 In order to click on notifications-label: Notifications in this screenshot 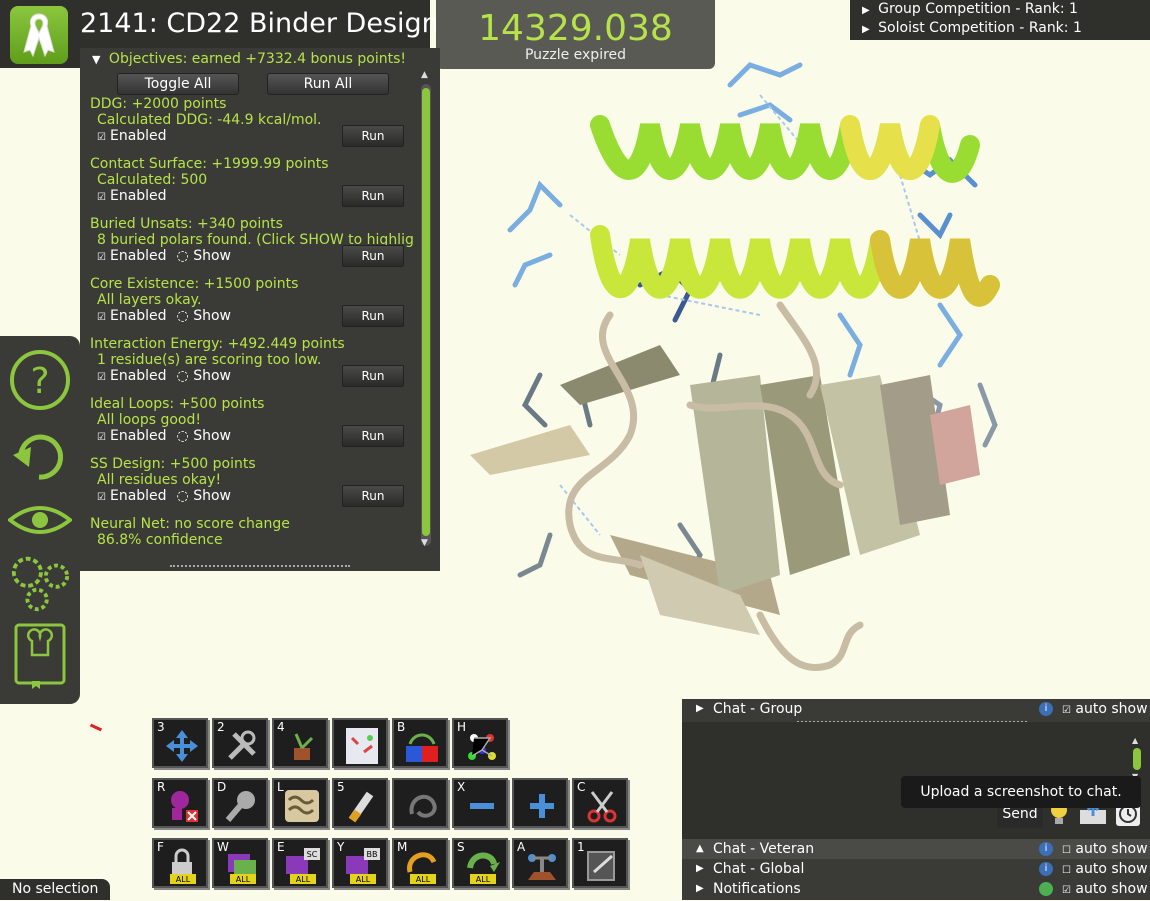, I will do `click(757, 889)`.